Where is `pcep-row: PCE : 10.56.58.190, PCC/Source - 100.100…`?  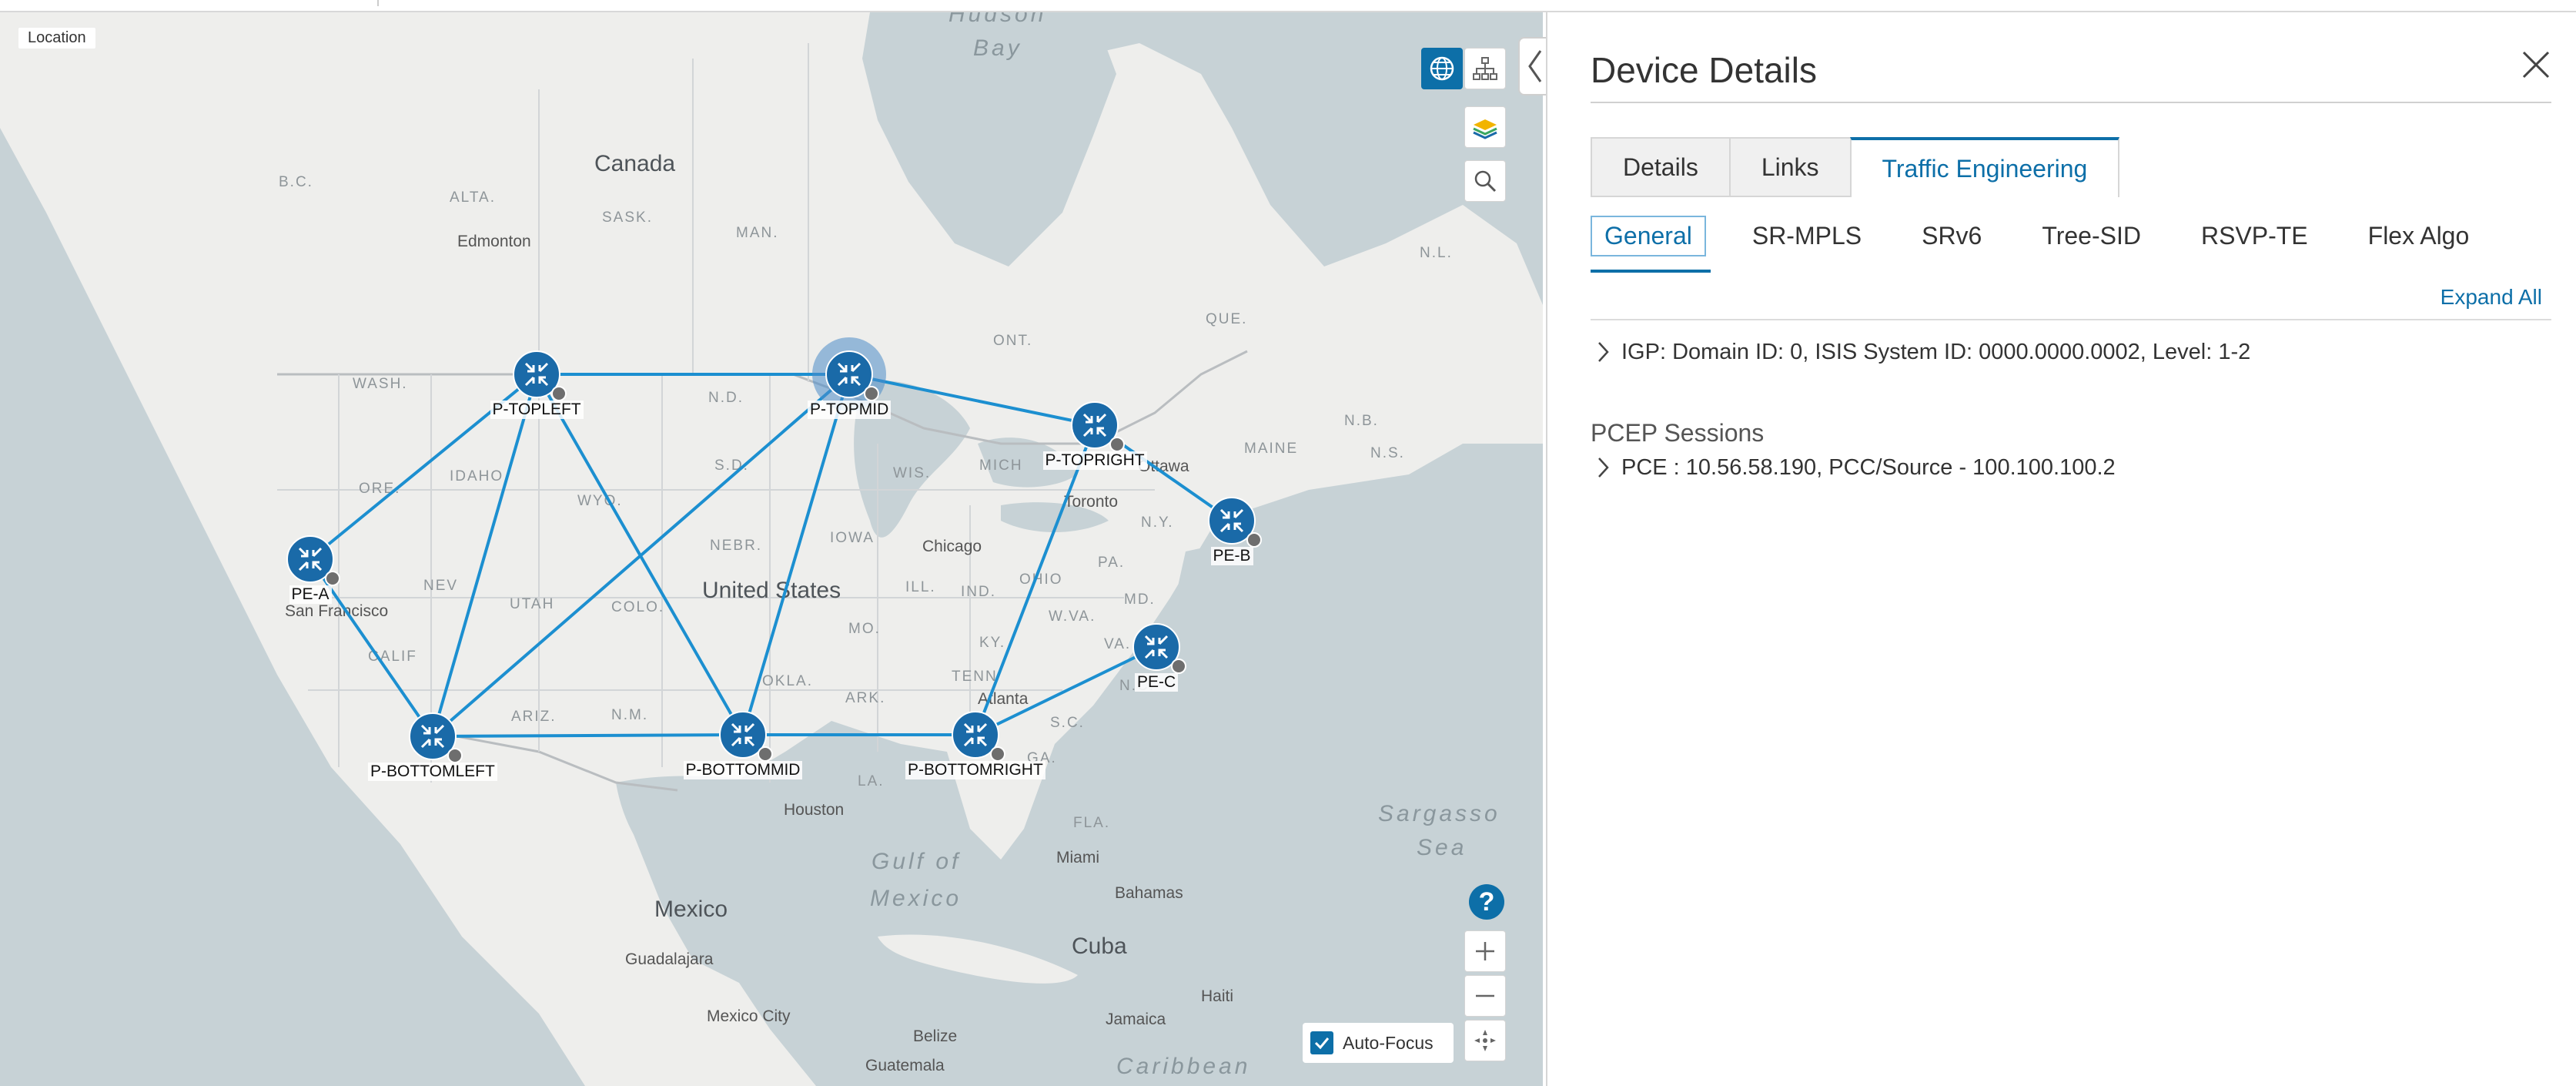
pcep-row: PCE : 10.56.58.190, PCC/Source - 100.100… is located at coordinates (1853, 467).